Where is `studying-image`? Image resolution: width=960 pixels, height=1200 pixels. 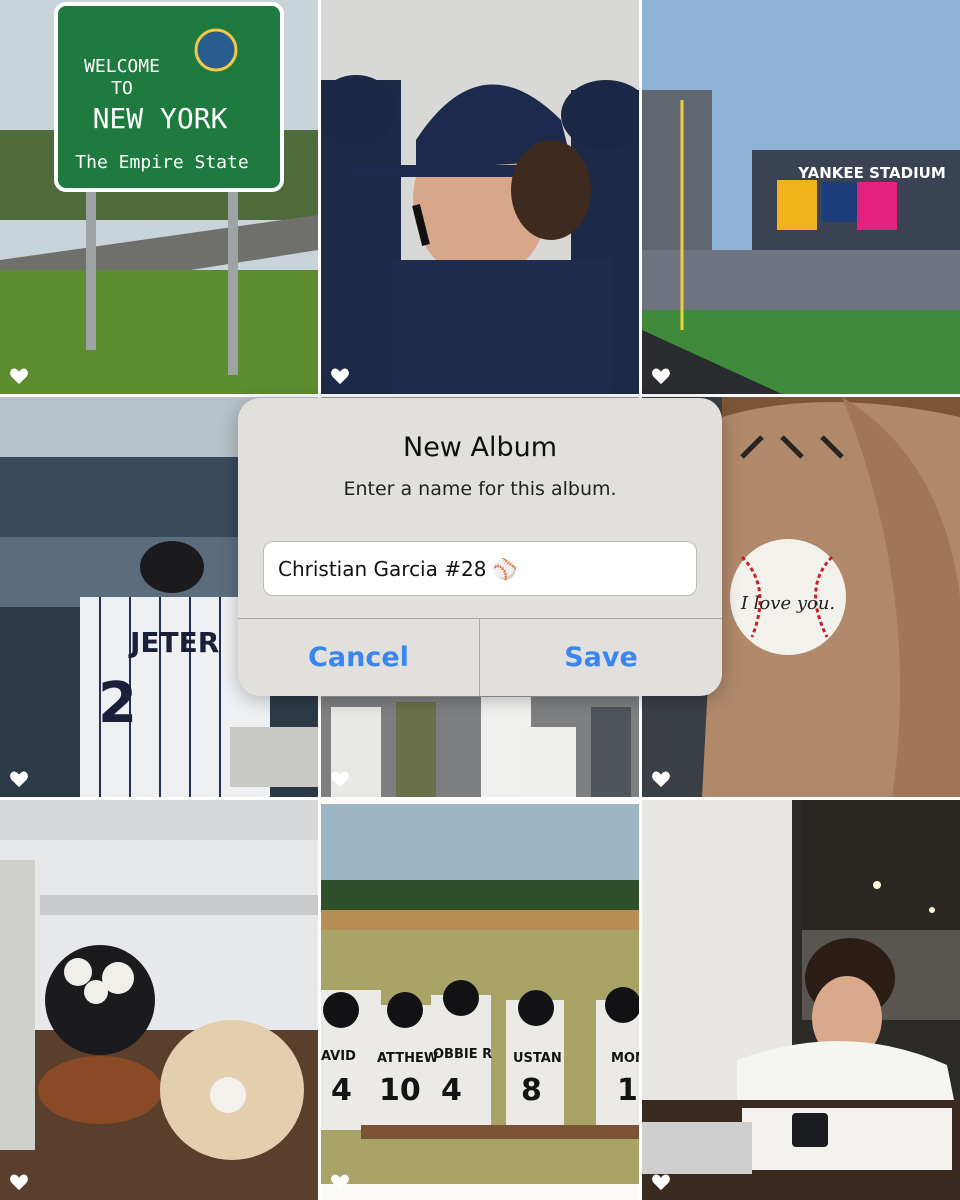 studying-image is located at coordinates (801, 1000).